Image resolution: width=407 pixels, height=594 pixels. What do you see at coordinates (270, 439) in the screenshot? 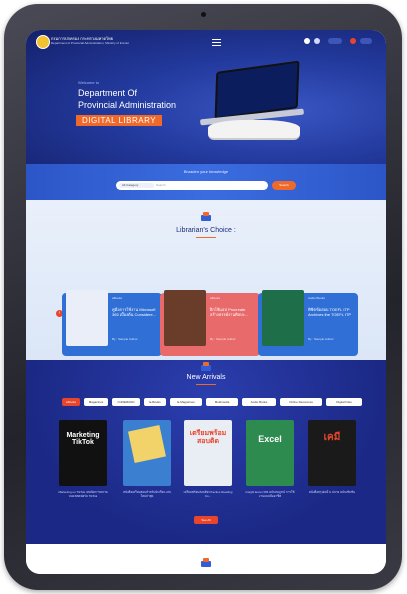
I see `cover-title: Excel` at bounding box center [270, 439].